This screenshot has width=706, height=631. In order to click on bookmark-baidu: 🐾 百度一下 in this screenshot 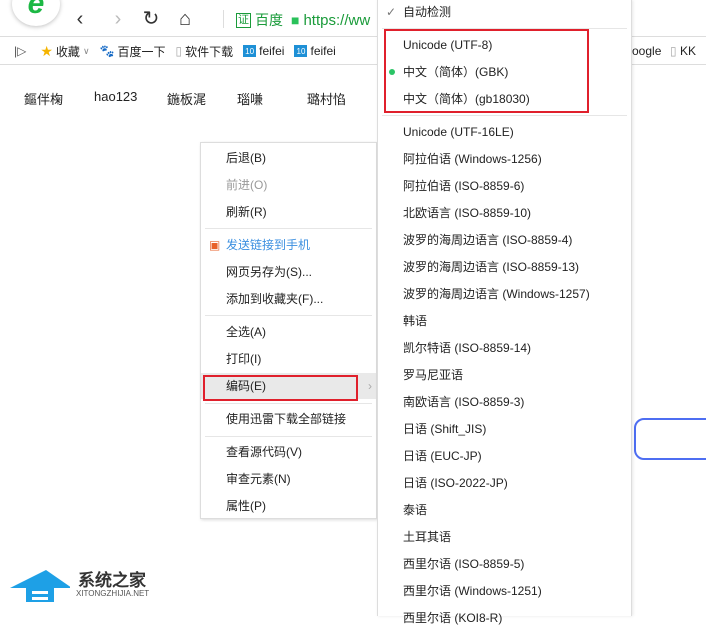, I will do `click(133, 51)`.